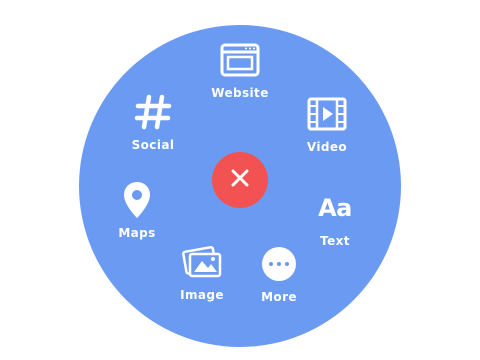  I want to click on menu-item-video: Video, so click(327, 124).